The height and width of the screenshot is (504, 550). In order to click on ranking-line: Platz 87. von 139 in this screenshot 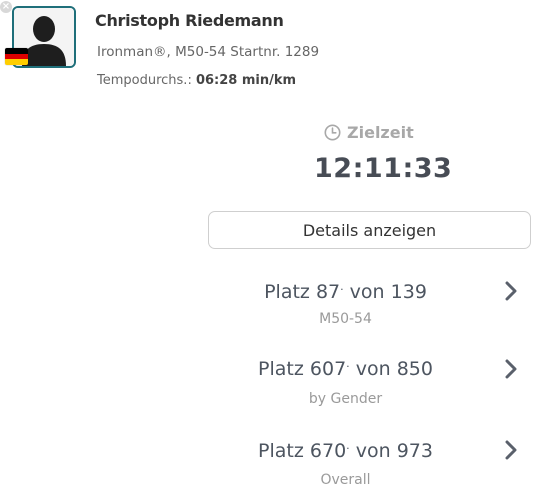, I will do `click(345, 291)`.